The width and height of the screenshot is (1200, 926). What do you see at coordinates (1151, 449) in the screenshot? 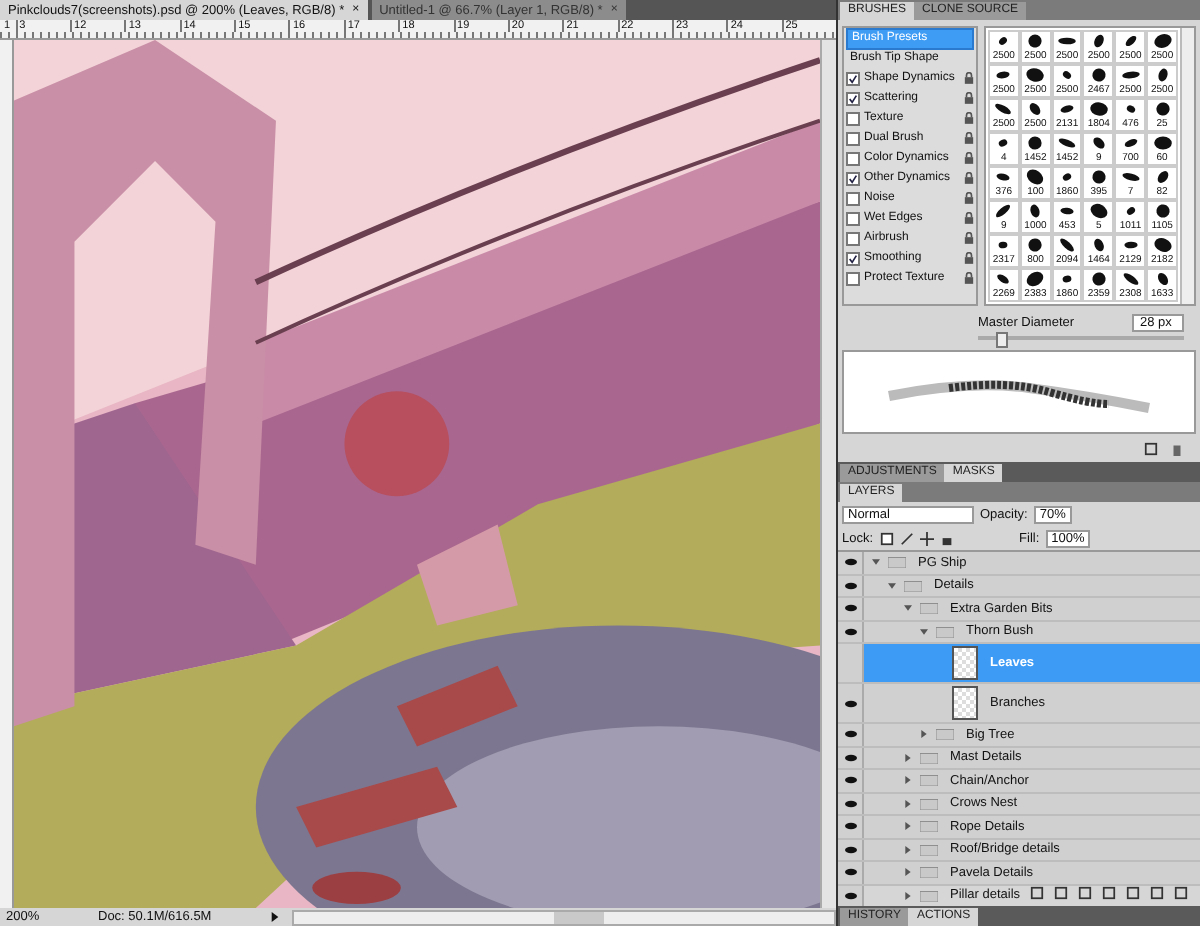
I see `new-preset-icon` at bounding box center [1151, 449].